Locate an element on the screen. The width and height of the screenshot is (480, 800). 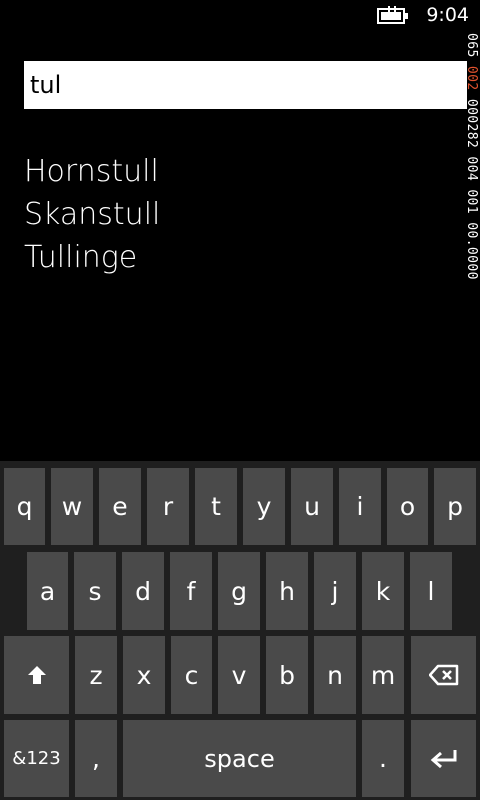
key-z: z is located at coordinates (96, 675).